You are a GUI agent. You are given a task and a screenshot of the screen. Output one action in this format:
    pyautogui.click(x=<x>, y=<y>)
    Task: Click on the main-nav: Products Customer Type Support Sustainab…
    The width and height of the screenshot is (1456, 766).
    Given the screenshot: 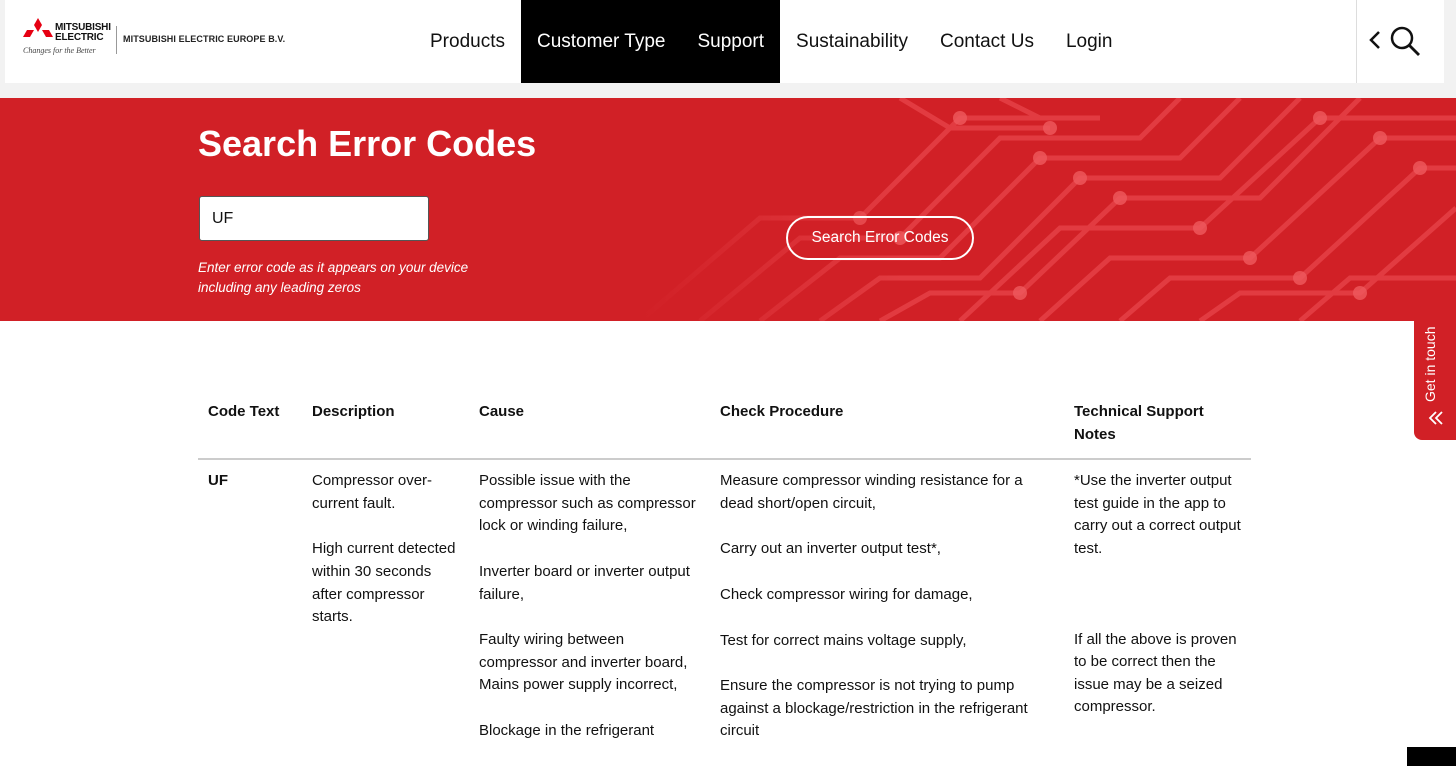 What is the action you would take?
    pyautogui.click(x=771, y=41)
    